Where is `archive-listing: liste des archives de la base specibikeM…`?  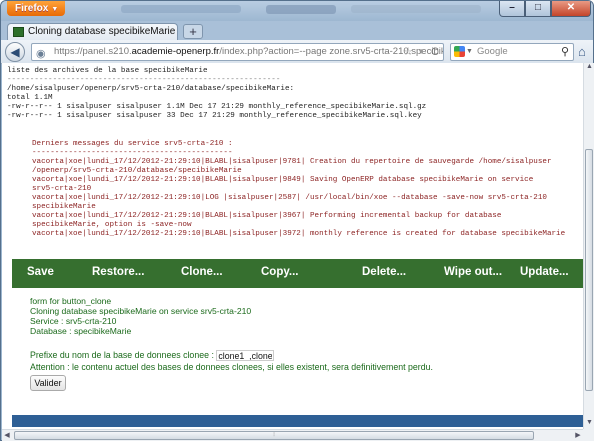
archive-listing: liste des archives de la base specibikeM… is located at coordinates (216, 94).